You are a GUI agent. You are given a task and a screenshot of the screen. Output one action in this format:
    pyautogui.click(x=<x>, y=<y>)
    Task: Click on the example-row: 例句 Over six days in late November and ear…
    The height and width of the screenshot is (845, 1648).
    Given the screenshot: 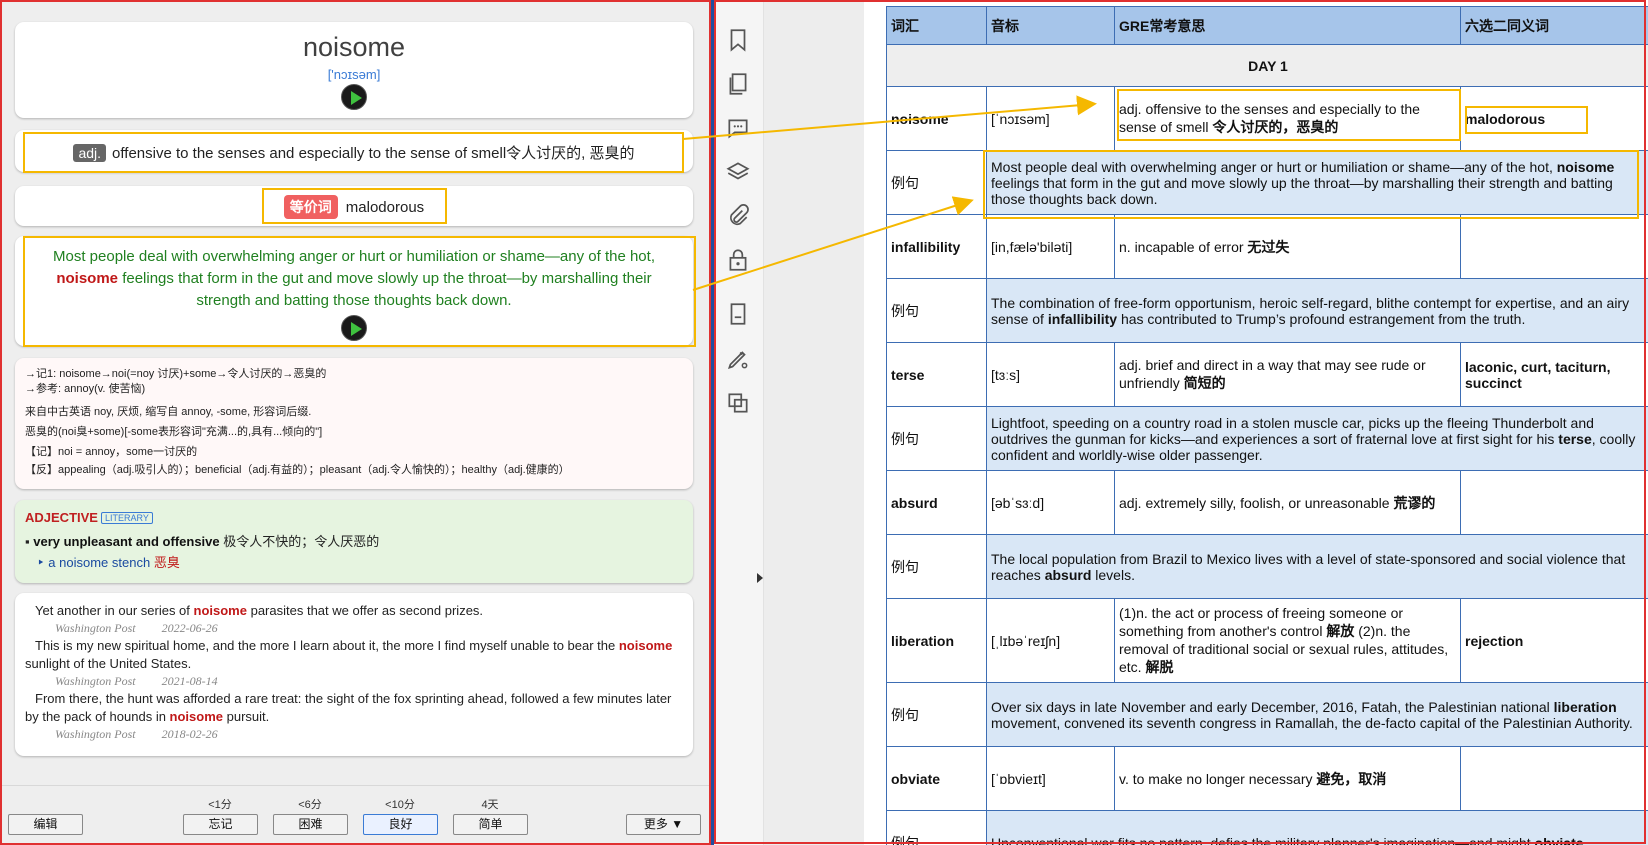 What is the action you would take?
    pyautogui.click(x=1267, y=714)
    